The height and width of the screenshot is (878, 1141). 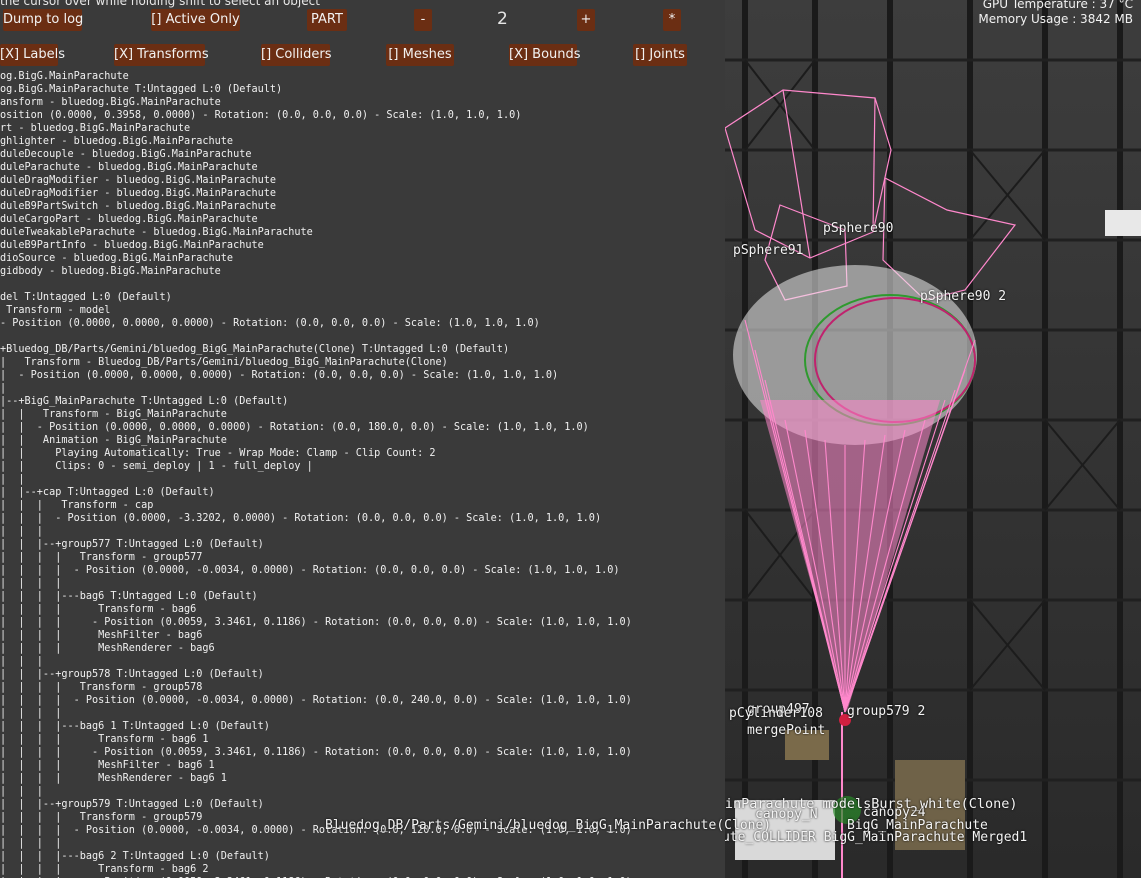 What do you see at coordinates (107, 648) in the screenshot?
I see `tree-line: | | | | MeshRenderer - bag6` at bounding box center [107, 648].